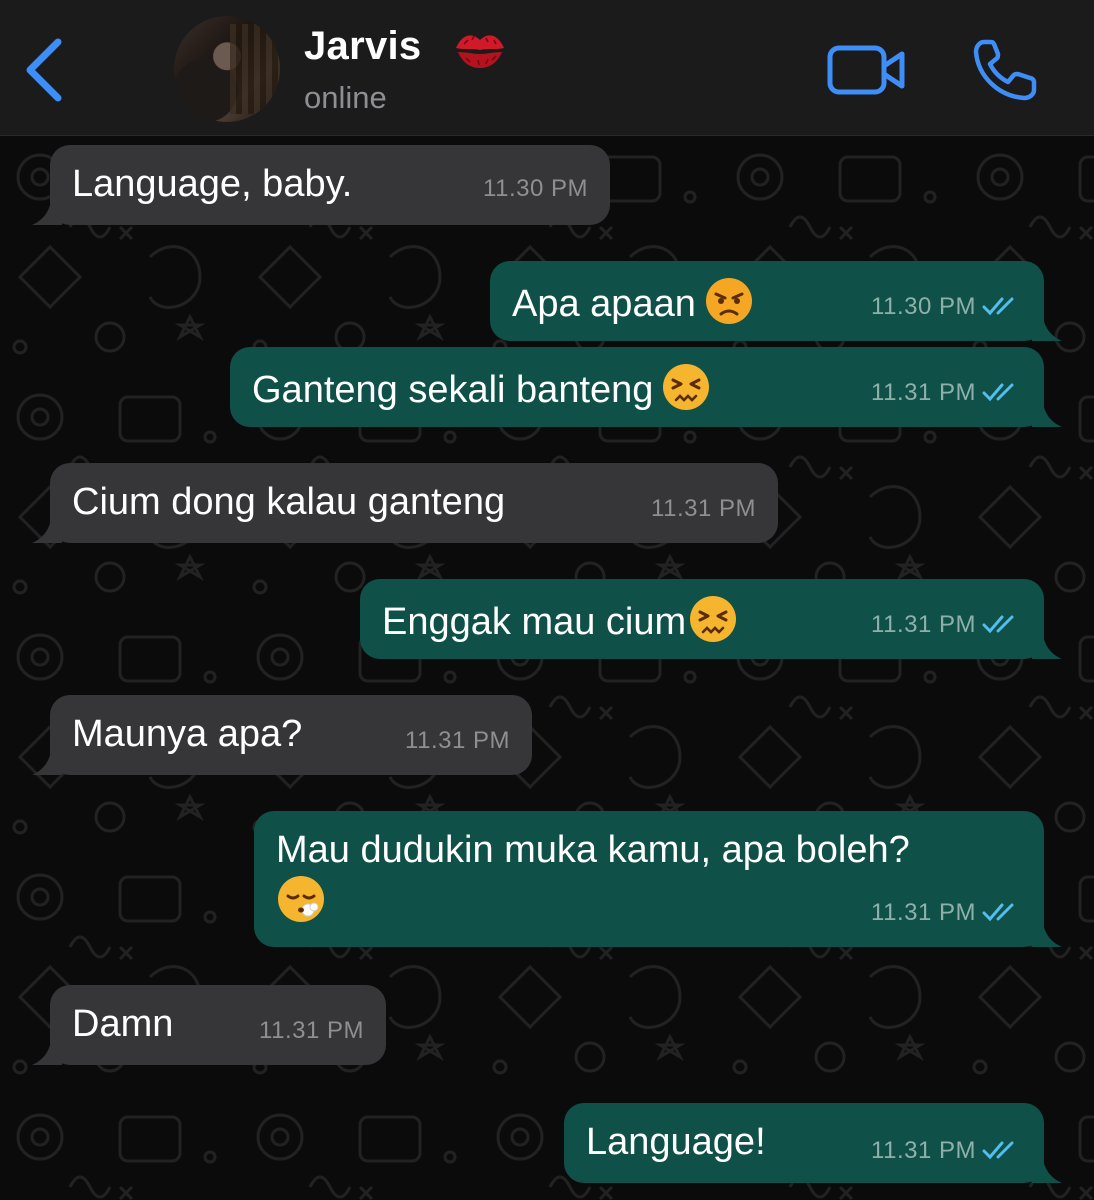 Image resolution: width=1094 pixels, height=1200 pixels. Describe the element at coordinates (209, 1025) in the screenshot. I see `message-incoming: Damn 11.31 PM` at that location.